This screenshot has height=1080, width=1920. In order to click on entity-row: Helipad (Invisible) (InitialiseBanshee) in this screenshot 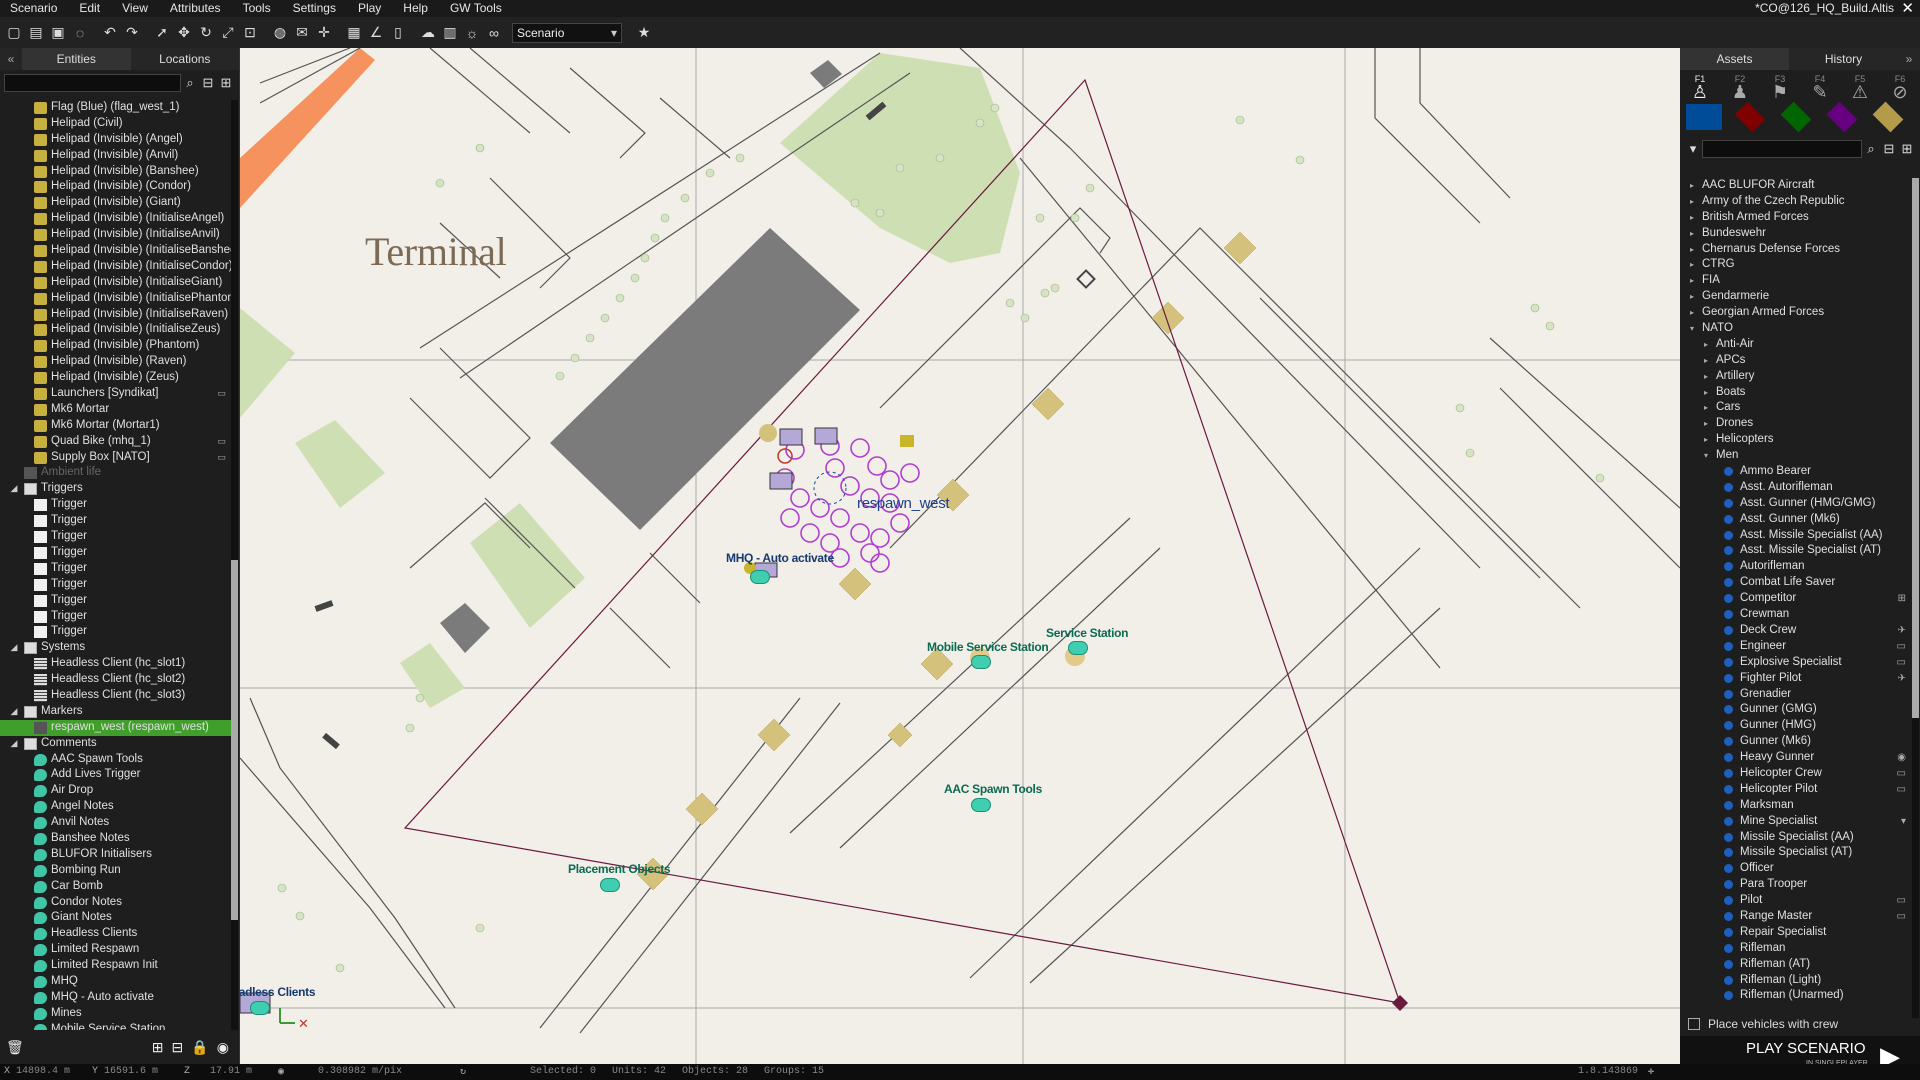, I will do `click(116, 251)`.